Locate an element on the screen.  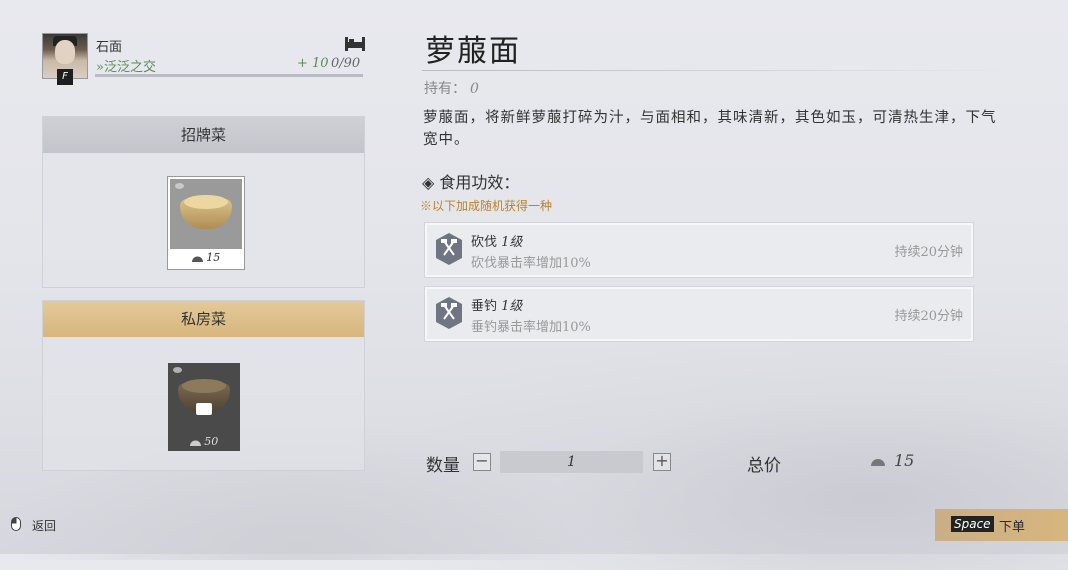
private-dish-header: 私房菜 is located at coordinates (203, 319).